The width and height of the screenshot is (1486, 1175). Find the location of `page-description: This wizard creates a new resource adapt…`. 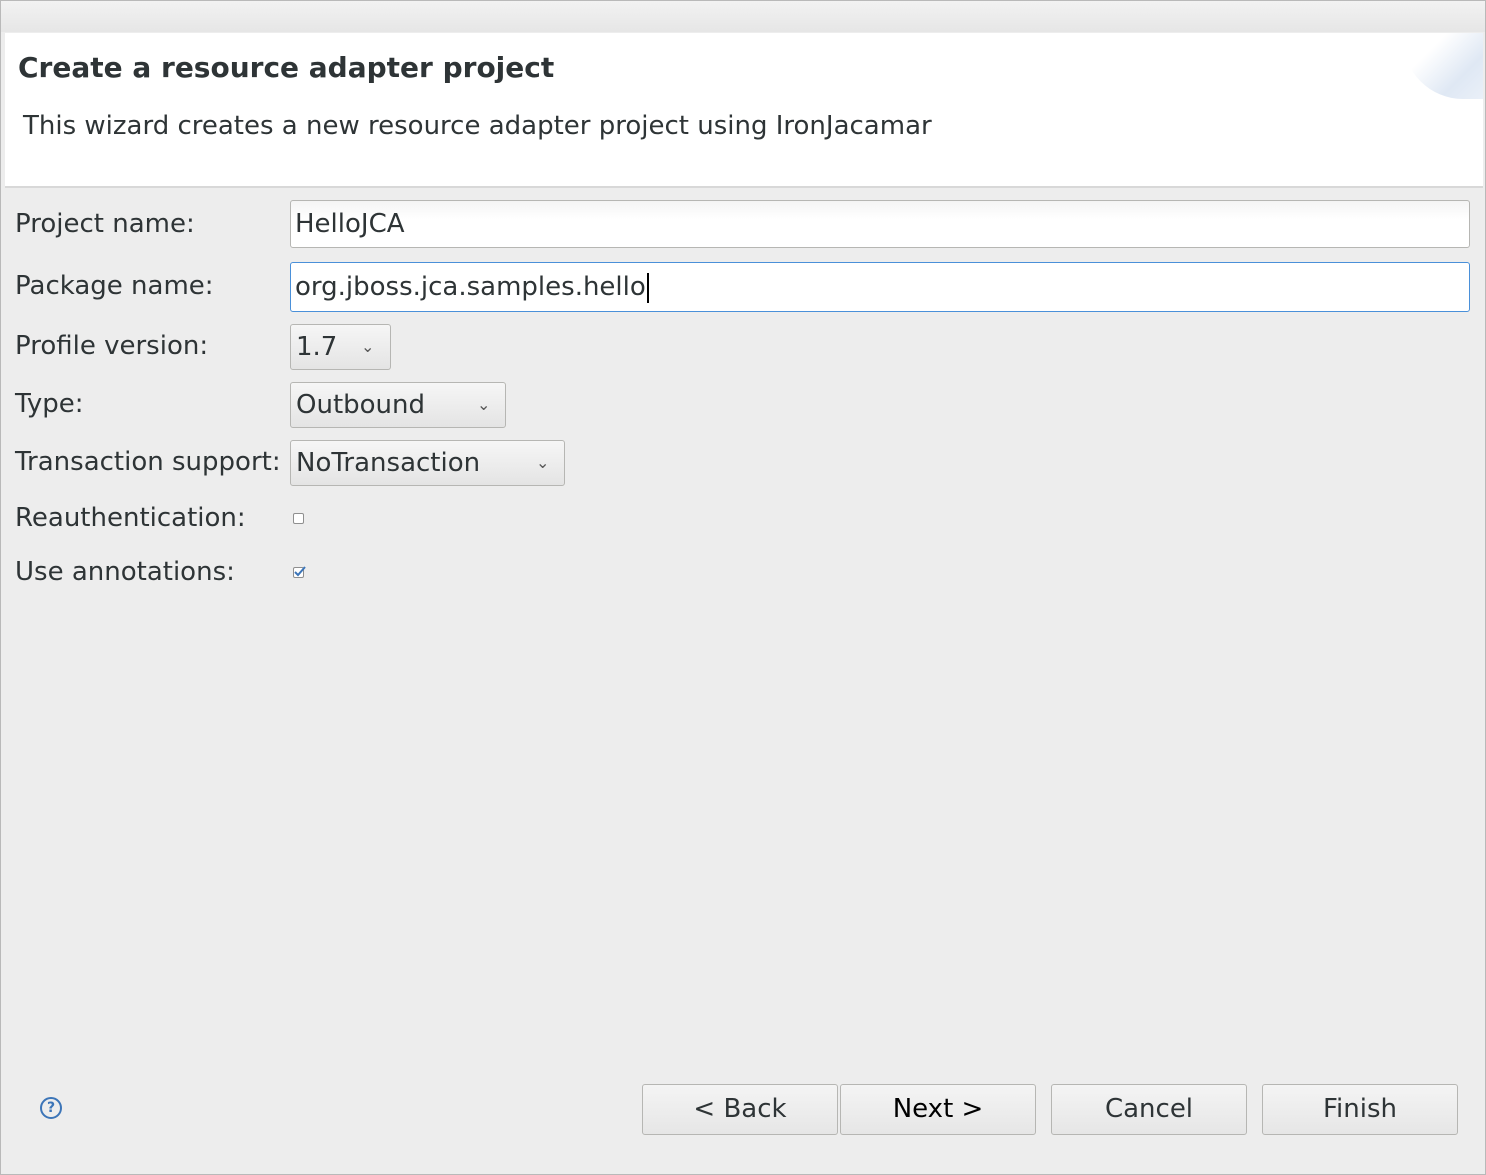

page-description: This wizard creates a new resource adapt… is located at coordinates (477, 126).